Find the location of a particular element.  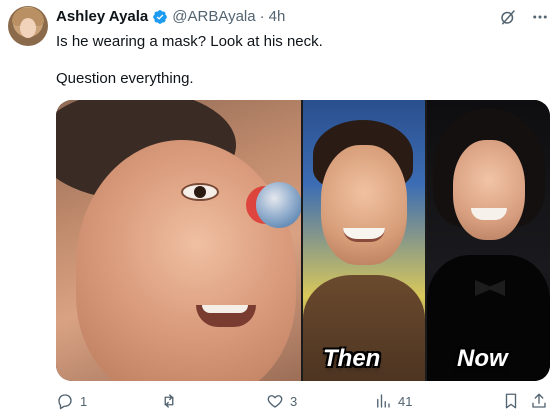

reply-button: 1 is located at coordinates (71, 401).